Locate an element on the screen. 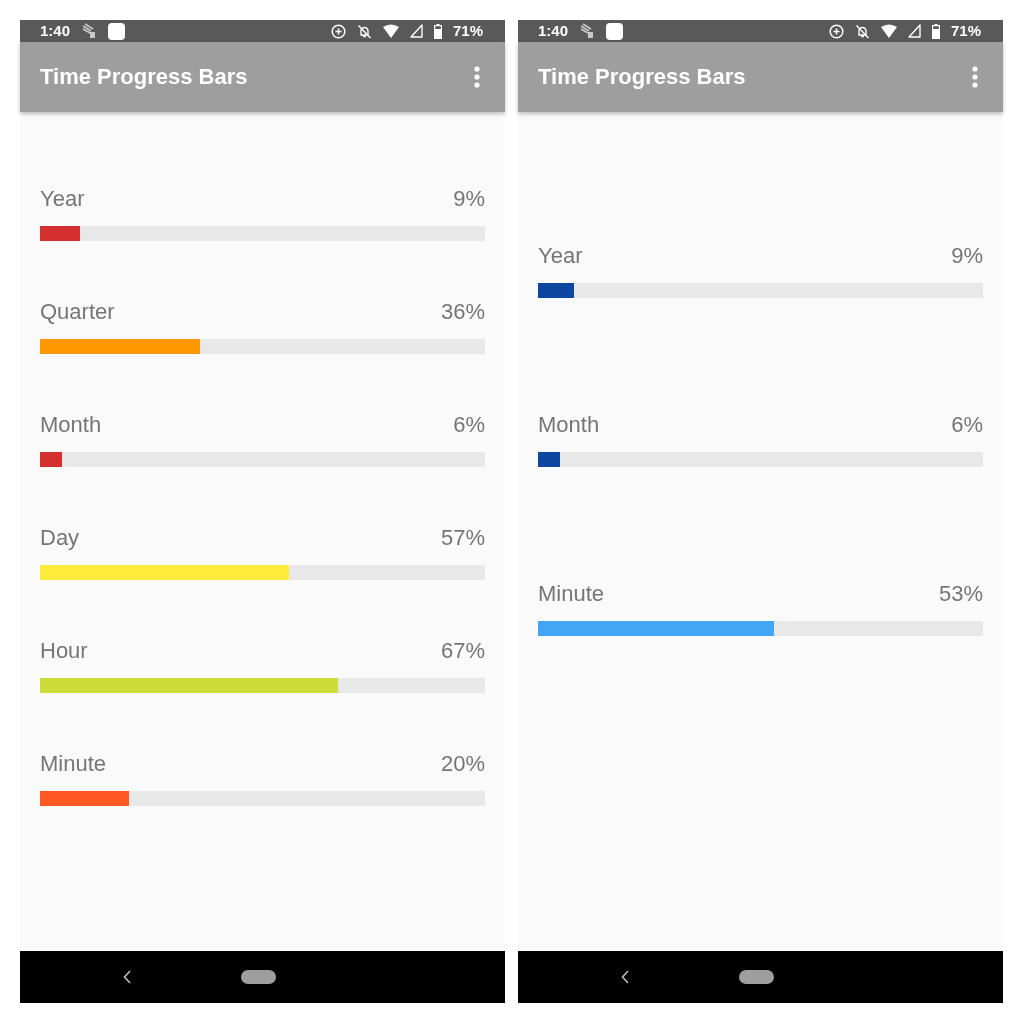 This screenshot has height=1024, width=1024. progress-label: Day is located at coordinates (60, 538).